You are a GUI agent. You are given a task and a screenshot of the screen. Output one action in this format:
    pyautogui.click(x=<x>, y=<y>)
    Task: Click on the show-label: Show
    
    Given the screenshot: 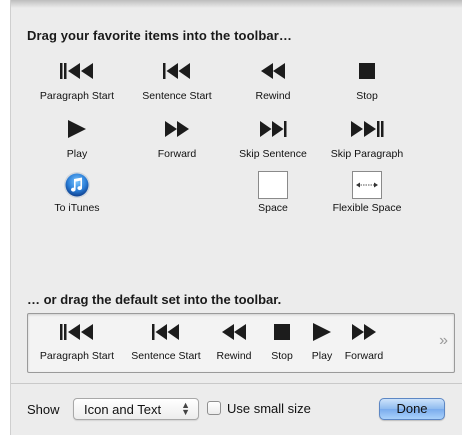 What is the action you would take?
    pyautogui.click(x=43, y=409)
    